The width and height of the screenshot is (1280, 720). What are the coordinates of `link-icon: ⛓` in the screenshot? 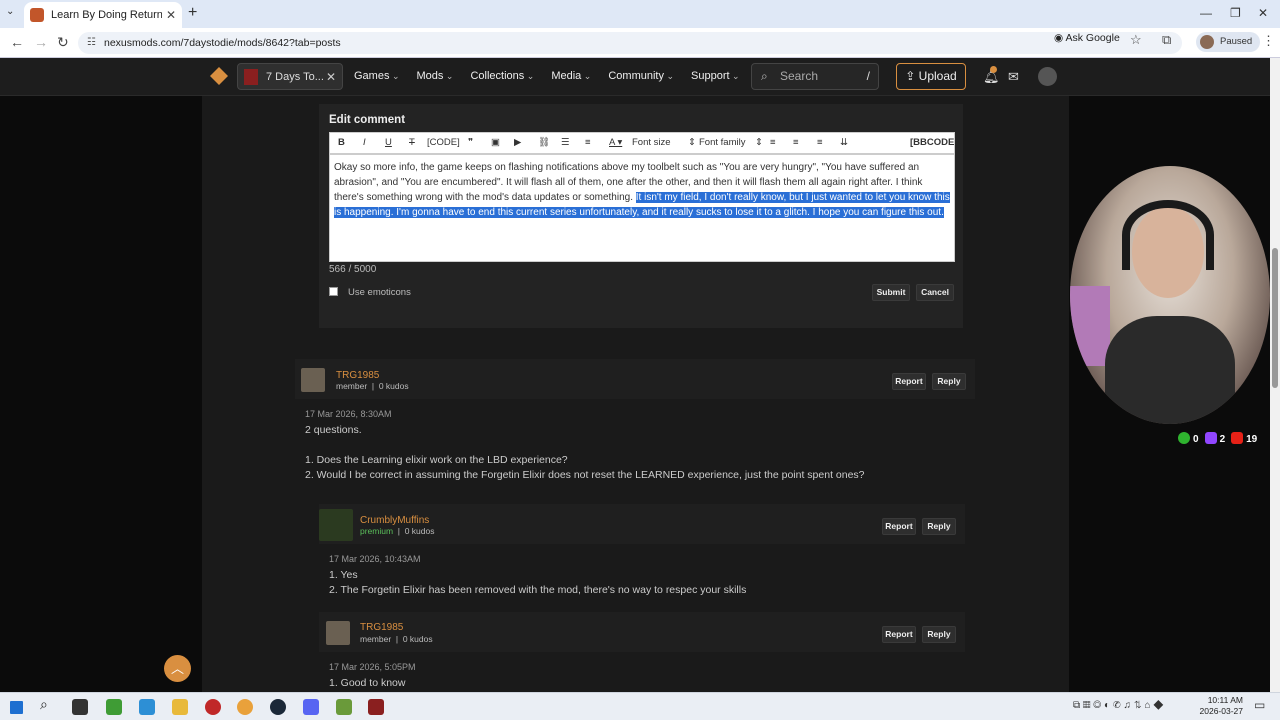 It's located at (544, 142).